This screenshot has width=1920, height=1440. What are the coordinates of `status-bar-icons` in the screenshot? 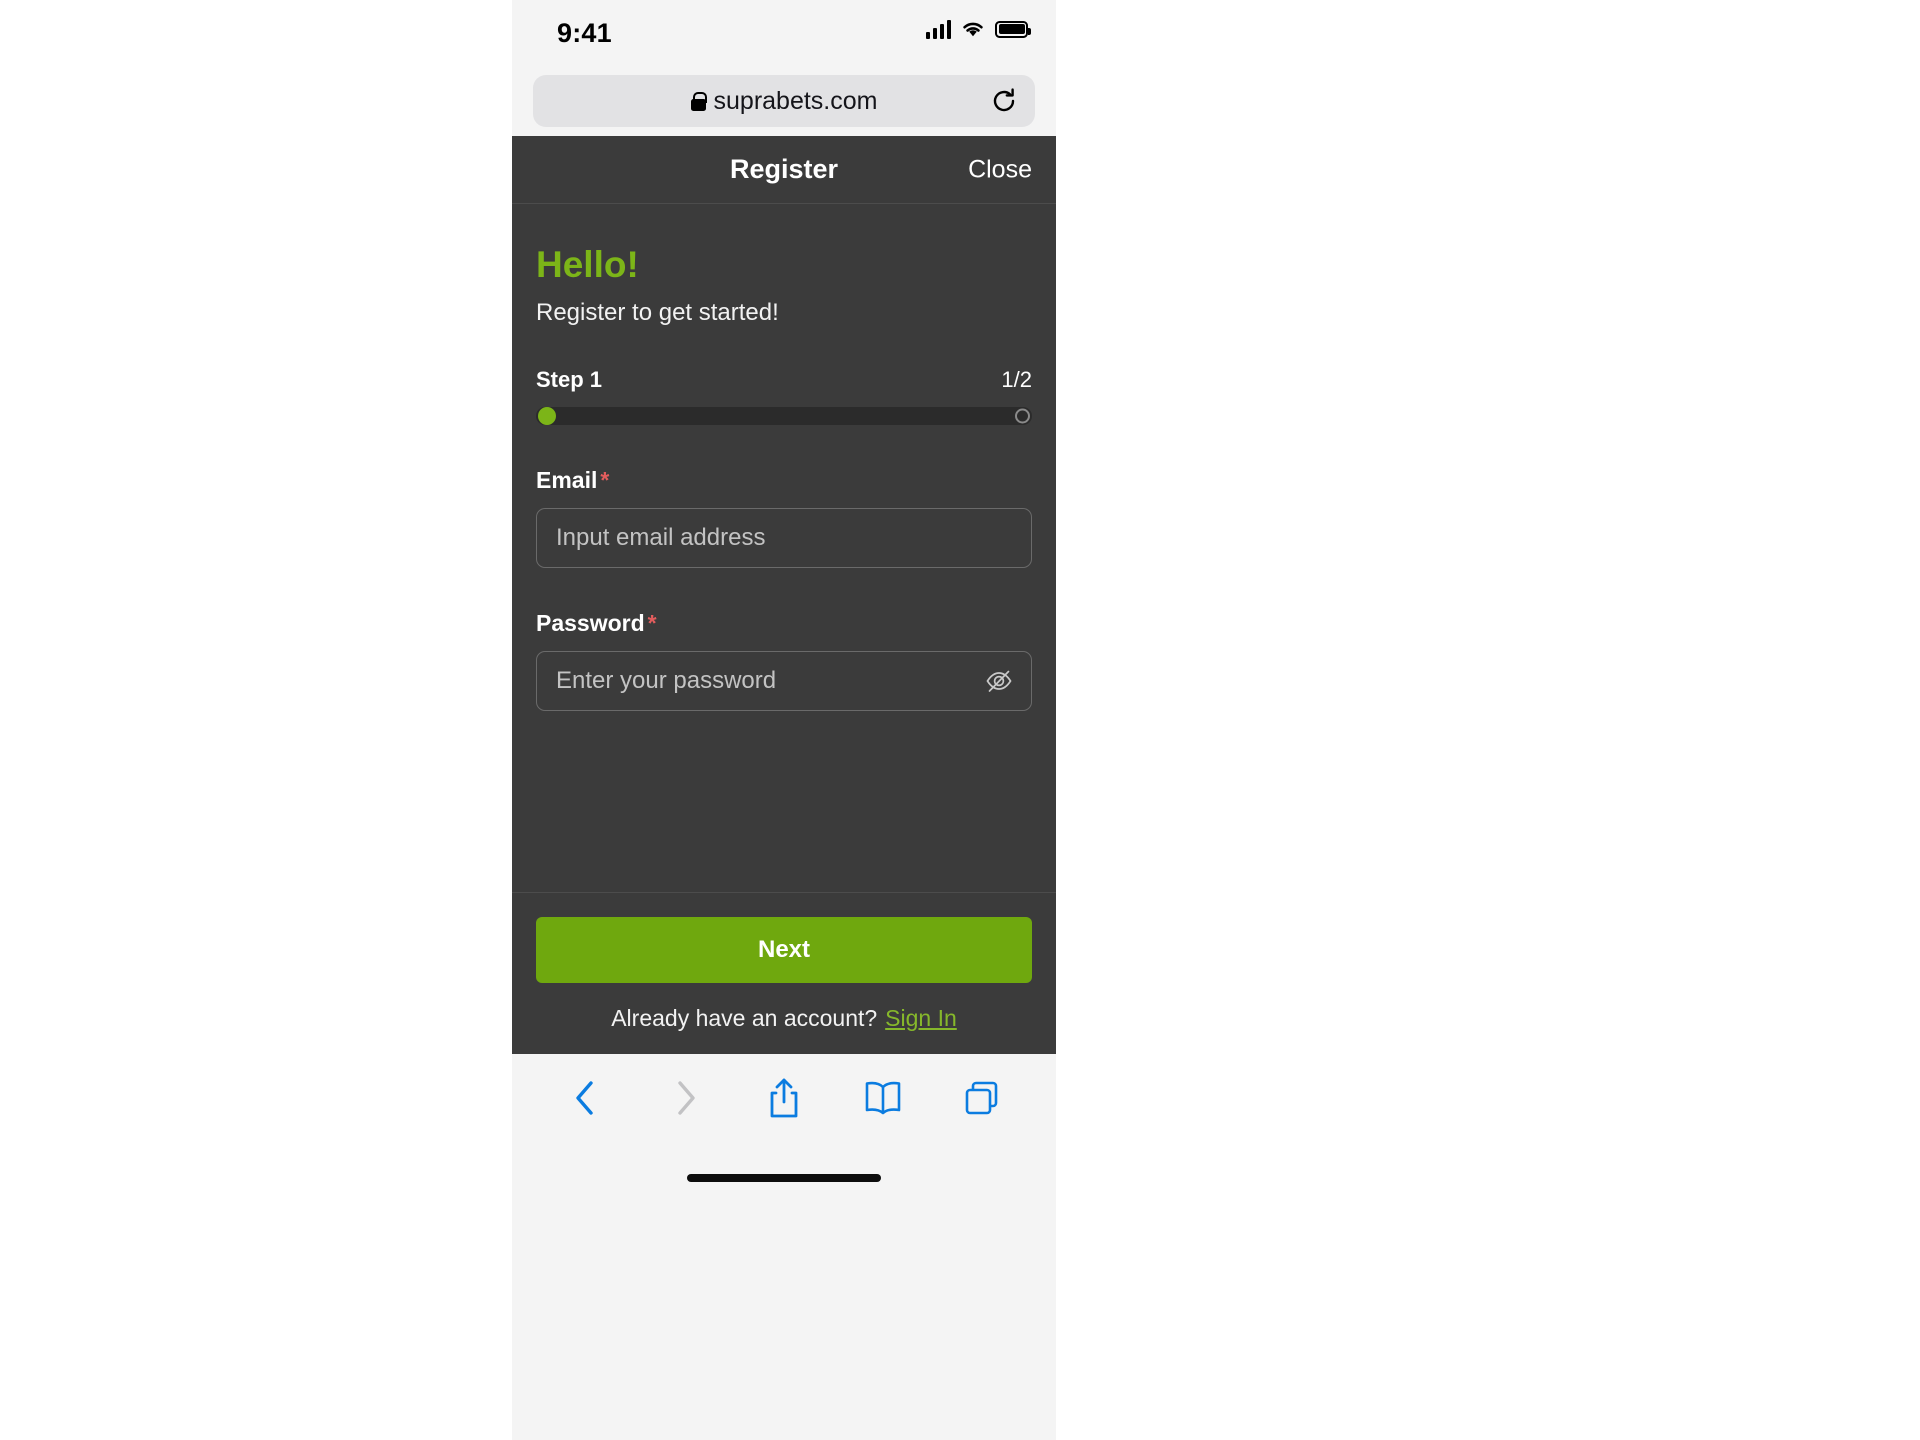 It's located at (978, 29).